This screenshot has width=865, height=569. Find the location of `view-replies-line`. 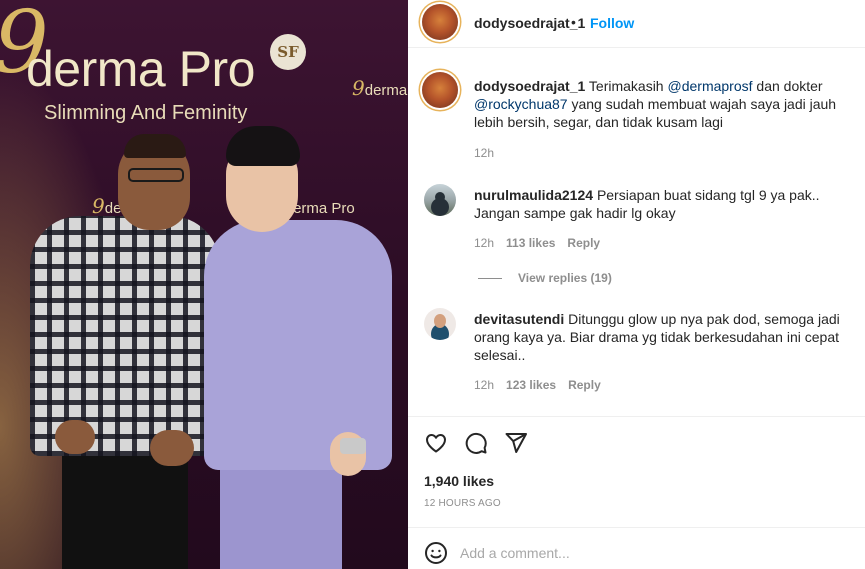

view-replies-line is located at coordinates (490, 279).